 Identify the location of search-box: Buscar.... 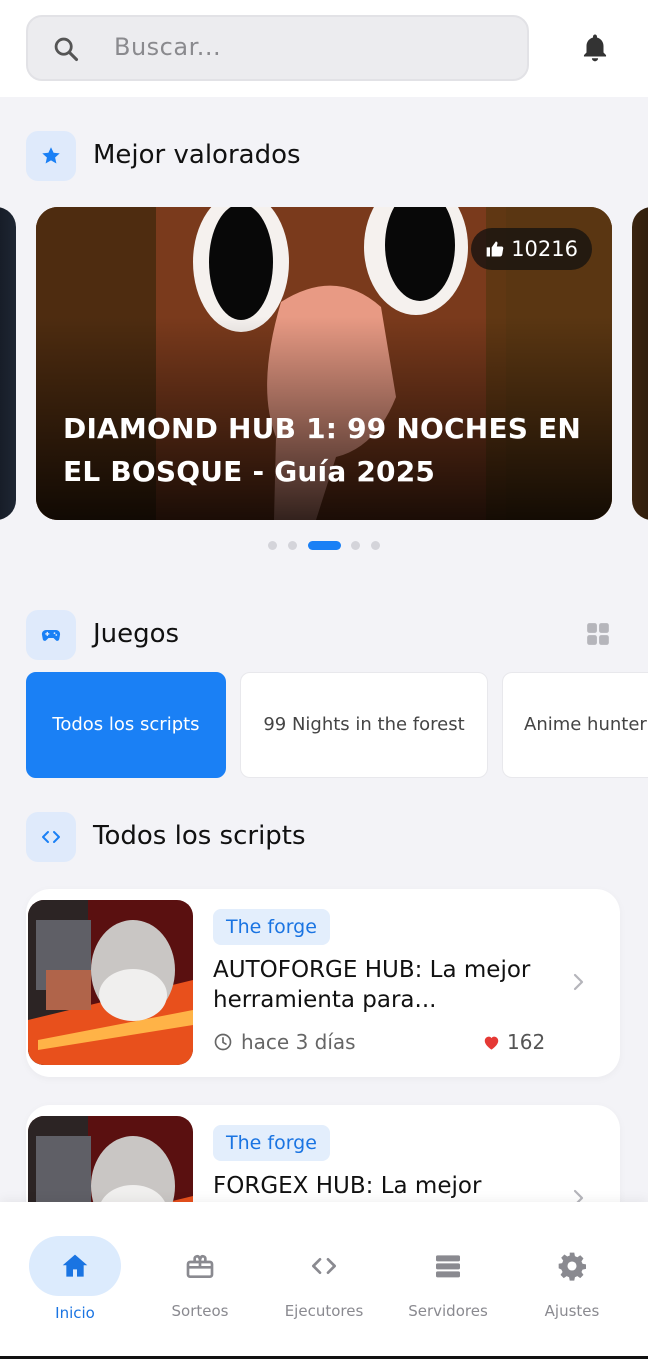
(277, 48).